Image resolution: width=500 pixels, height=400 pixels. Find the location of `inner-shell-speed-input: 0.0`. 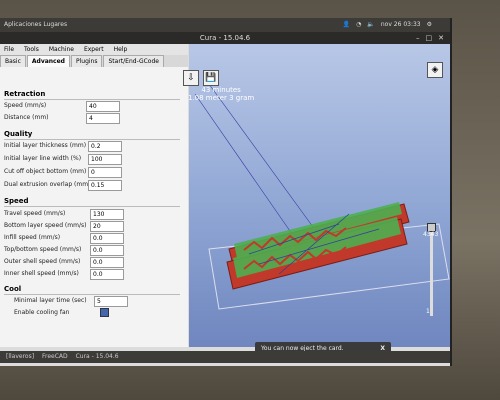

inner-shell-speed-input: 0.0 is located at coordinates (107, 274).